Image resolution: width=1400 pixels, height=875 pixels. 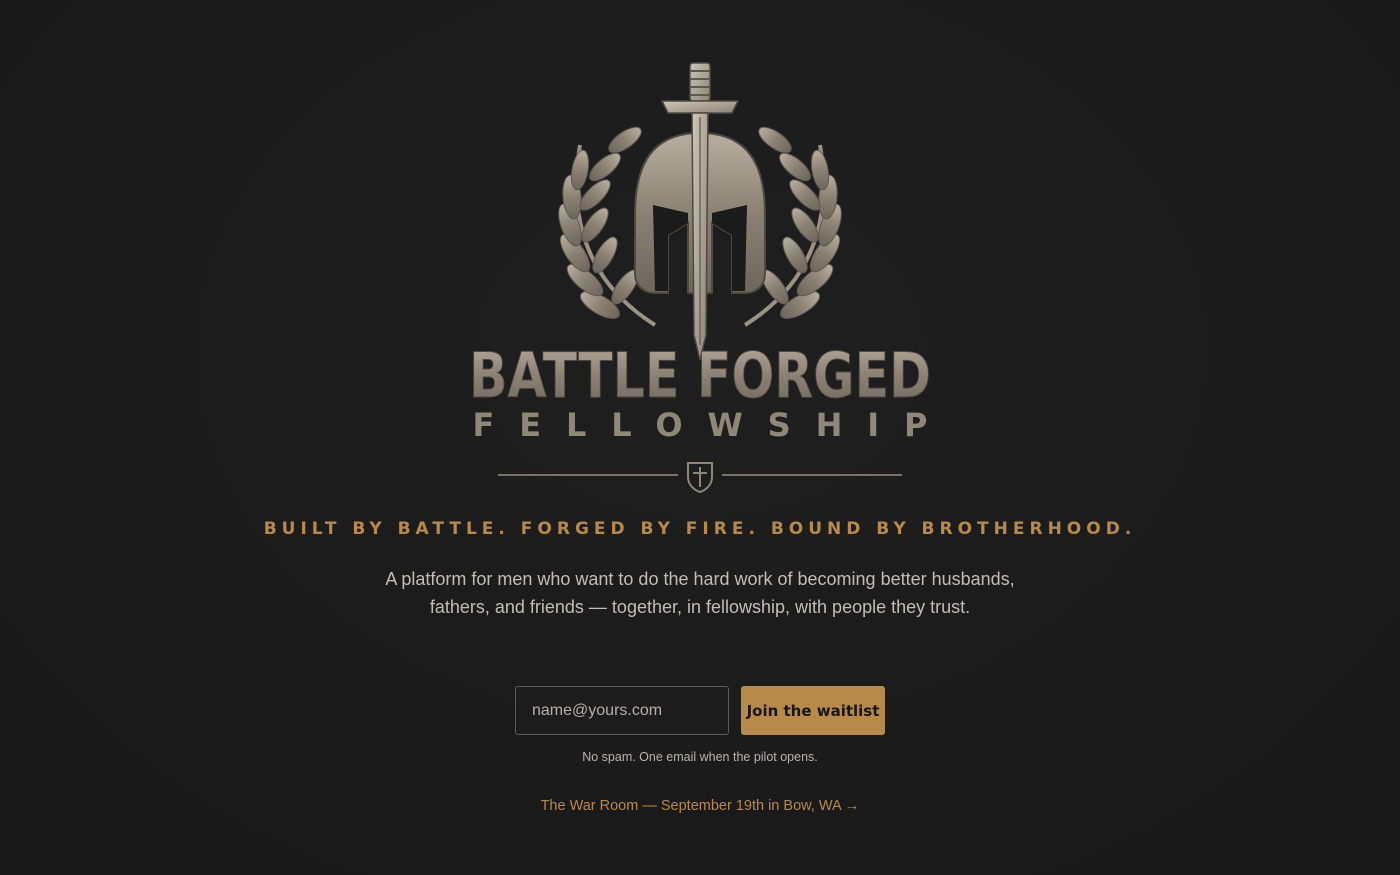 What do you see at coordinates (700, 757) in the screenshot?
I see `spam-note: No spam. One email when the pilot opens.` at bounding box center [700, 757].